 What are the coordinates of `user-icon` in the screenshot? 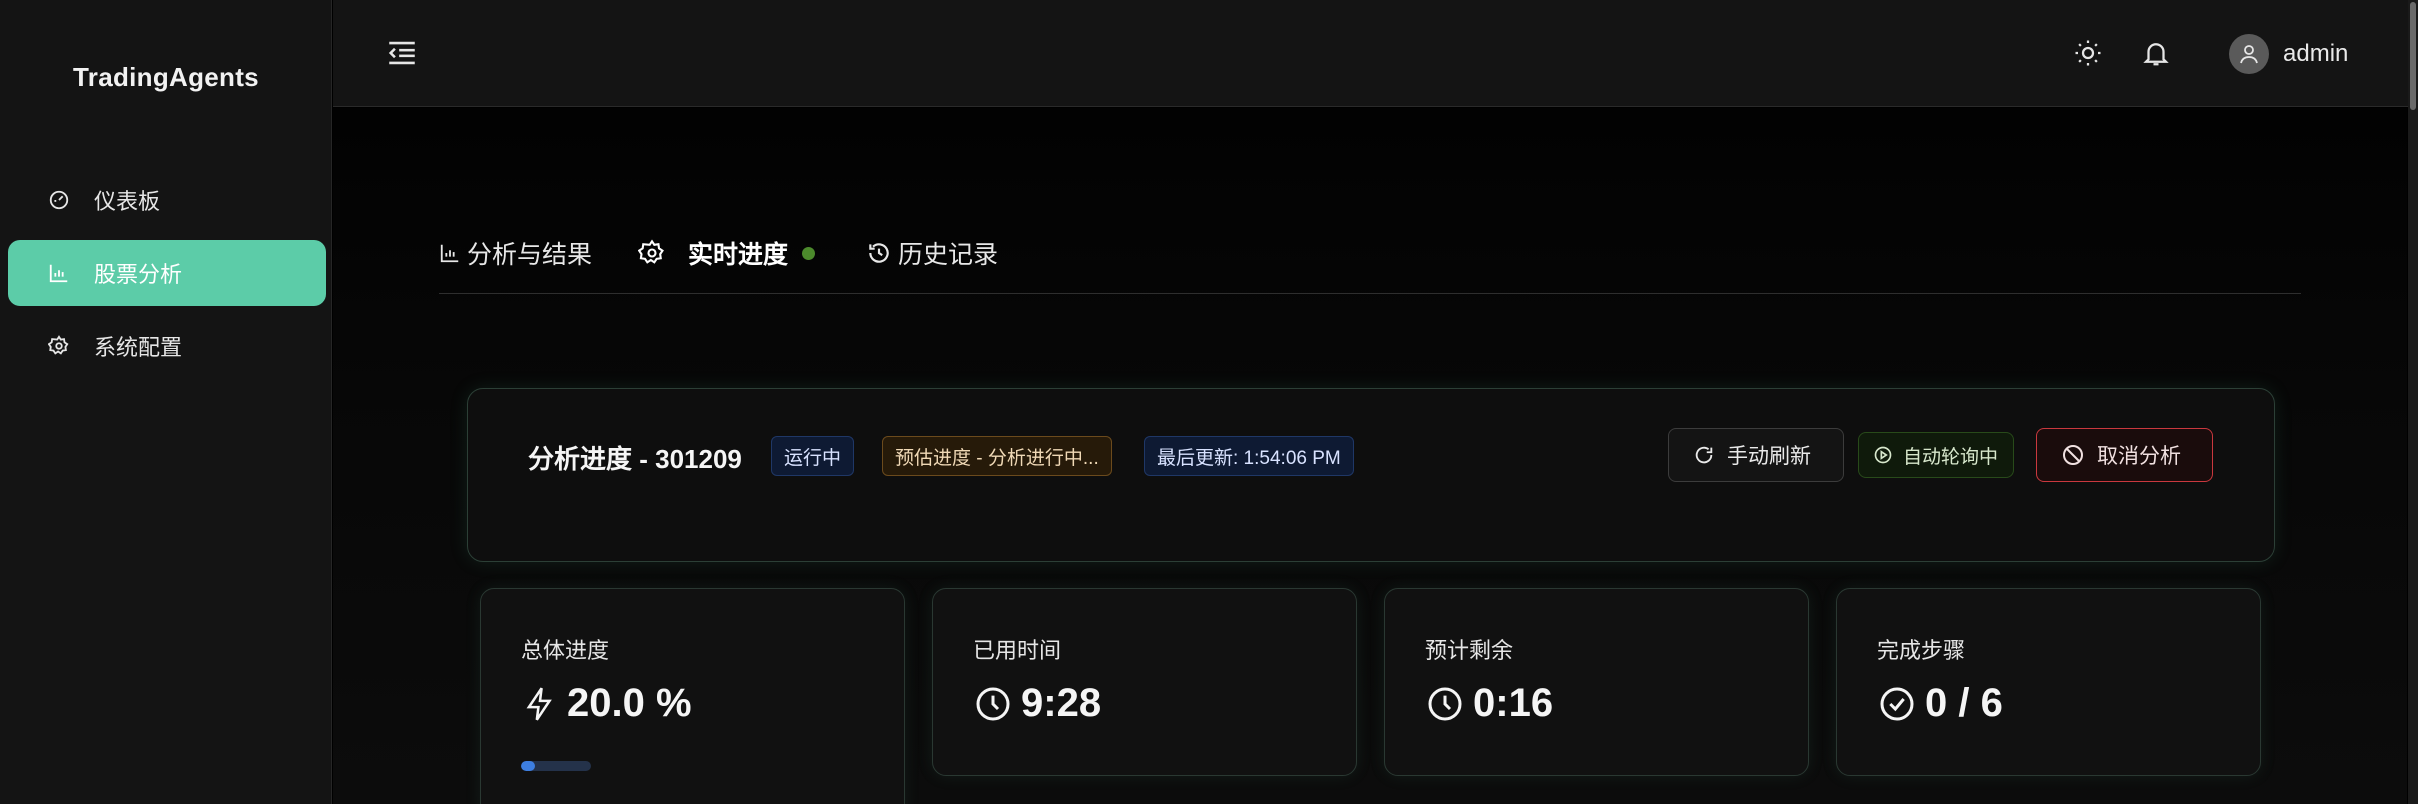 It's located at (2249, 54).